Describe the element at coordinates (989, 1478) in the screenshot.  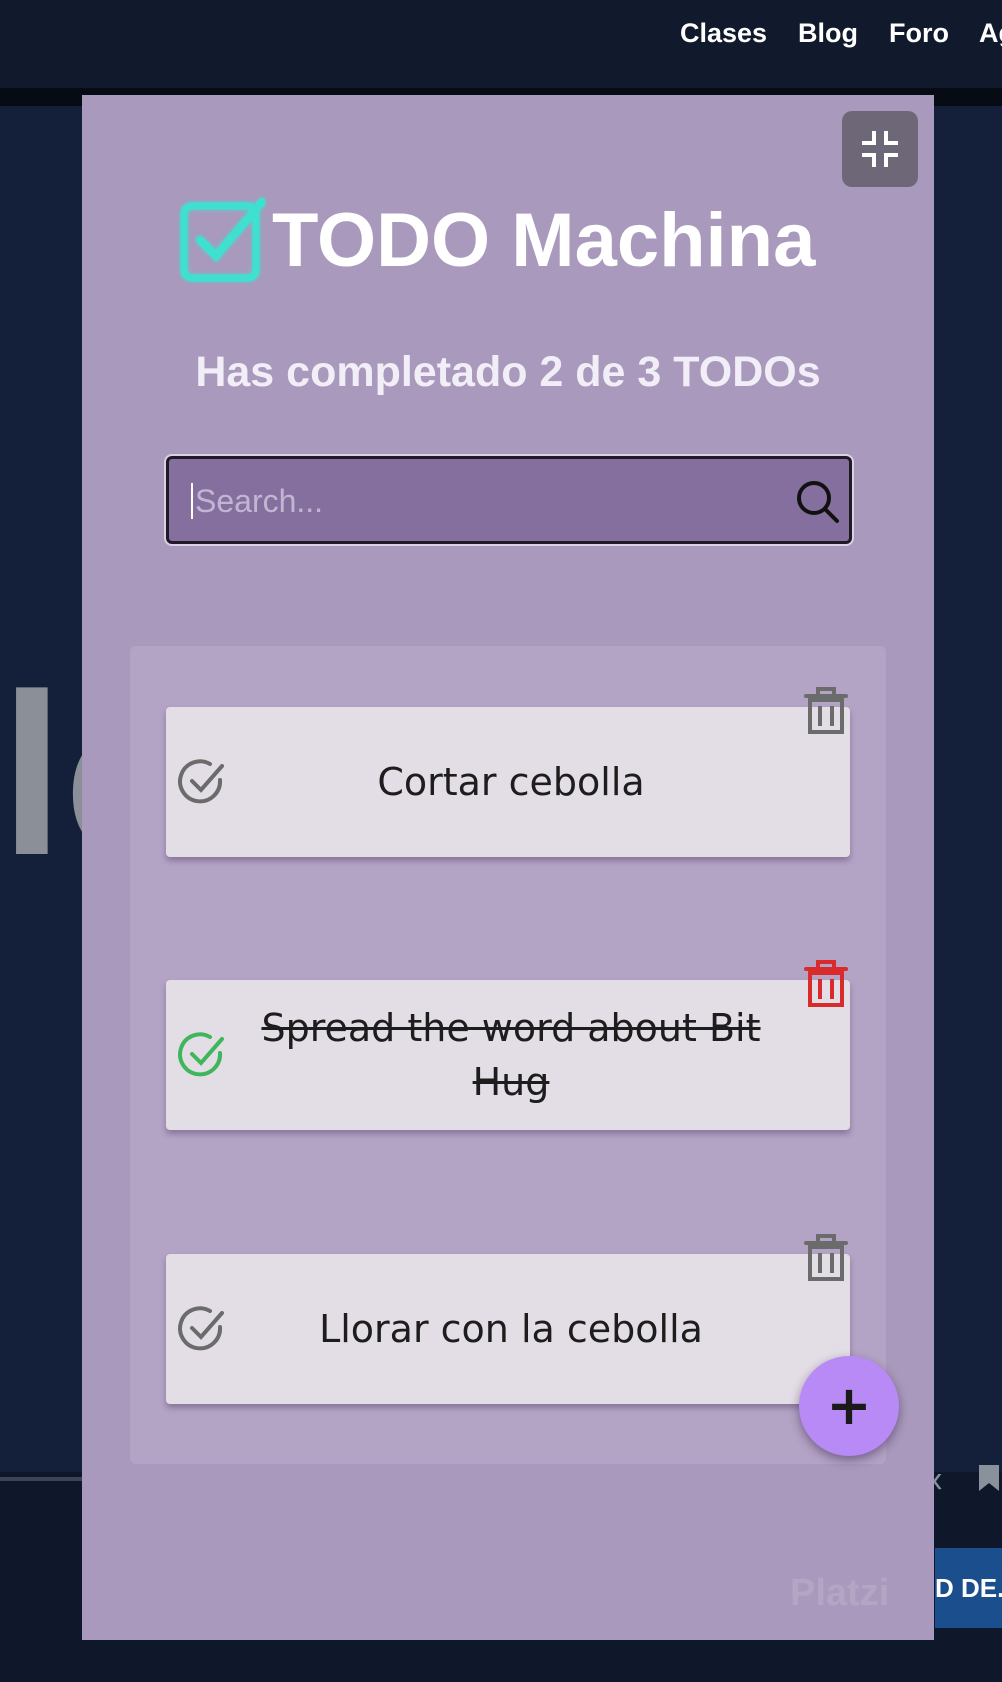
I see `bookmark-icon` at that location.